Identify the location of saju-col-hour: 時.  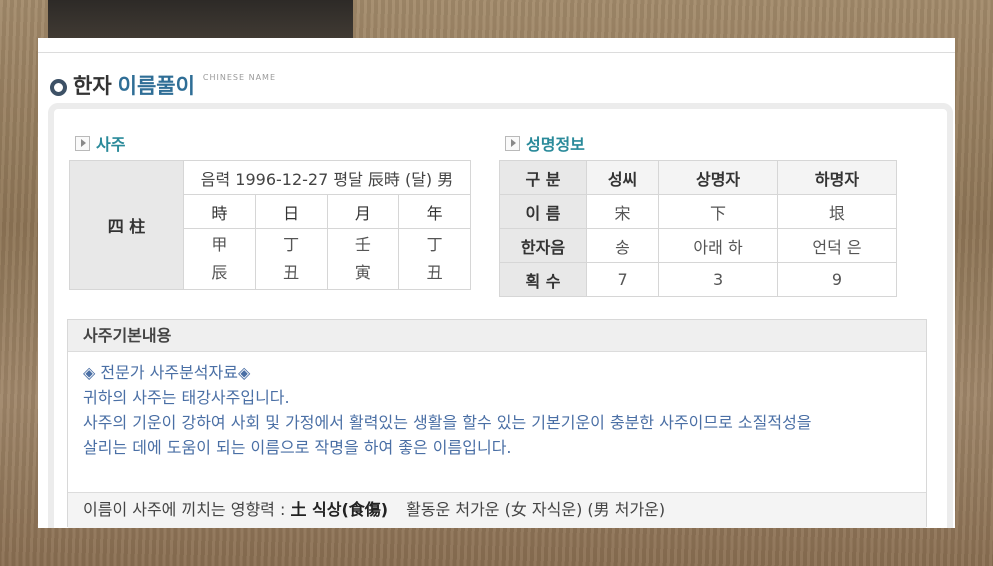
(219, 211).